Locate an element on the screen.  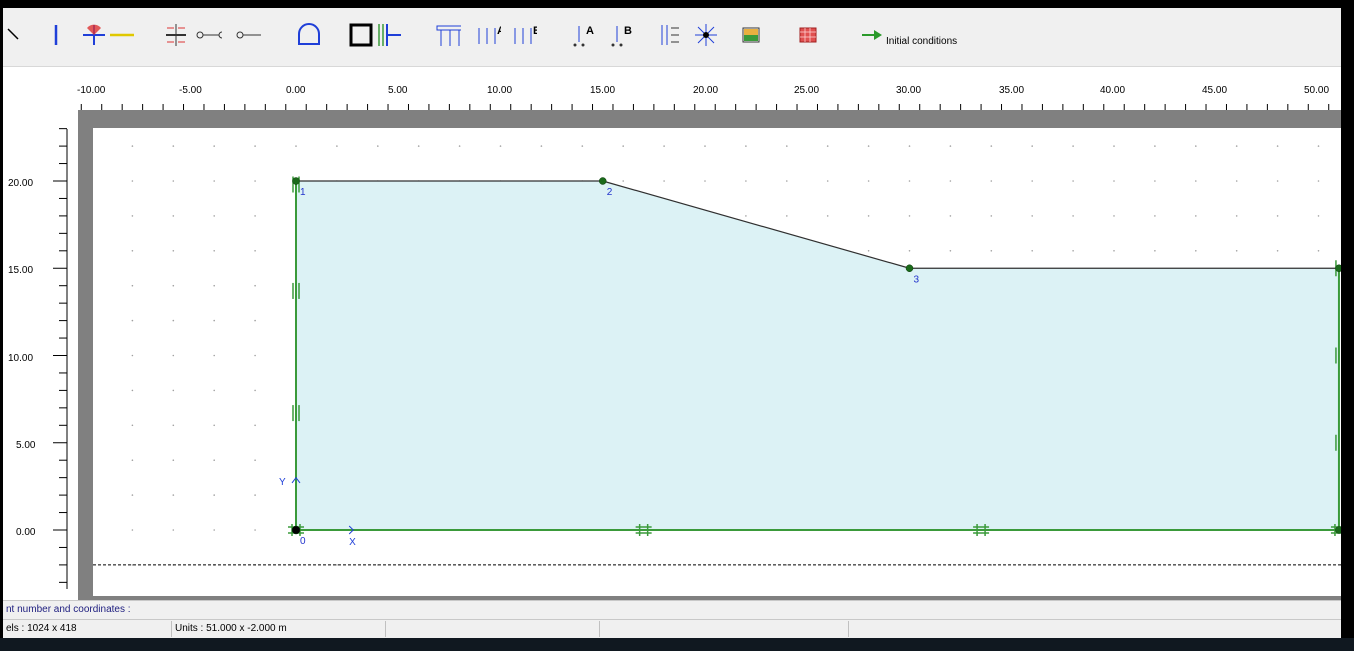
cluster-icon is located at coordinates (361, 35).